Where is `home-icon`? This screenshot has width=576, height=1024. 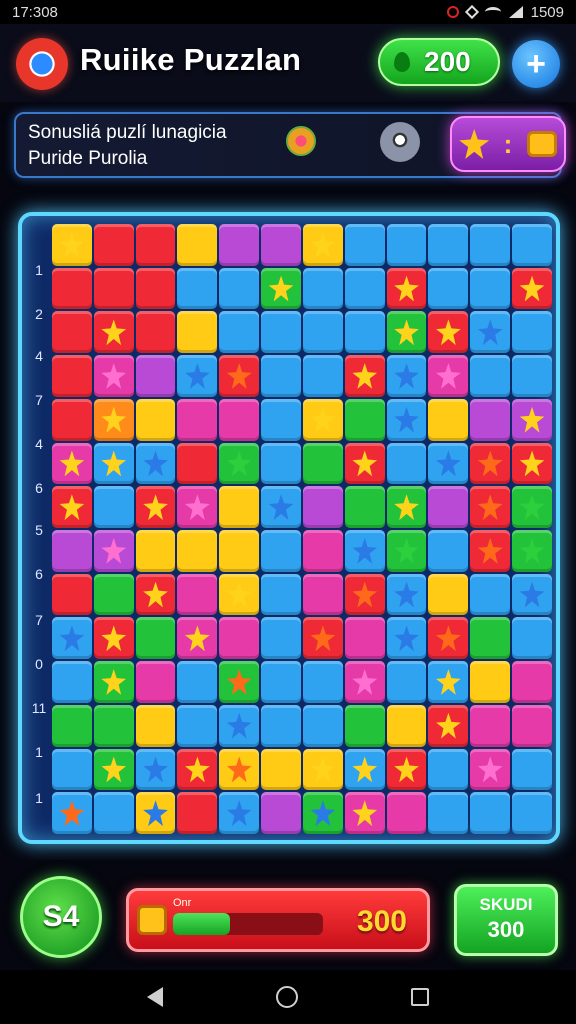
home-icon is located at coordinates (286, 997).